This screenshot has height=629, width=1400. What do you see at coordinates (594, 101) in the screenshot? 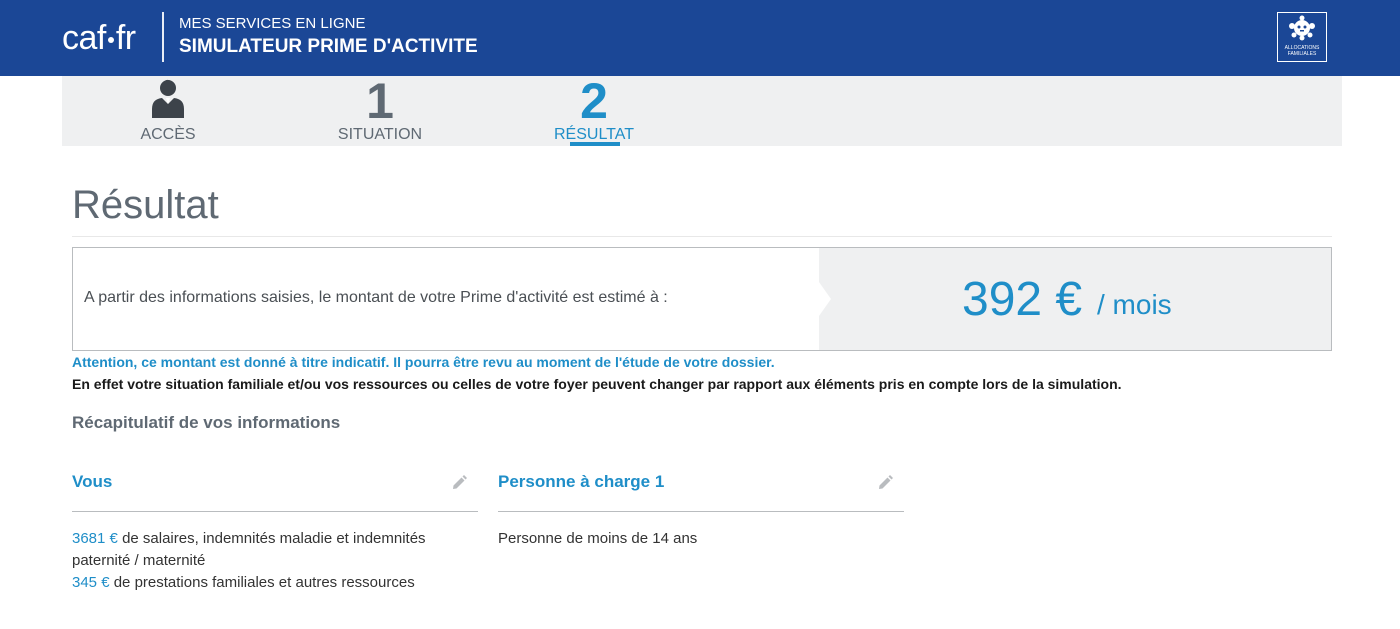
I see `step-resultat-number: 2` at bounding box center [594, 101].